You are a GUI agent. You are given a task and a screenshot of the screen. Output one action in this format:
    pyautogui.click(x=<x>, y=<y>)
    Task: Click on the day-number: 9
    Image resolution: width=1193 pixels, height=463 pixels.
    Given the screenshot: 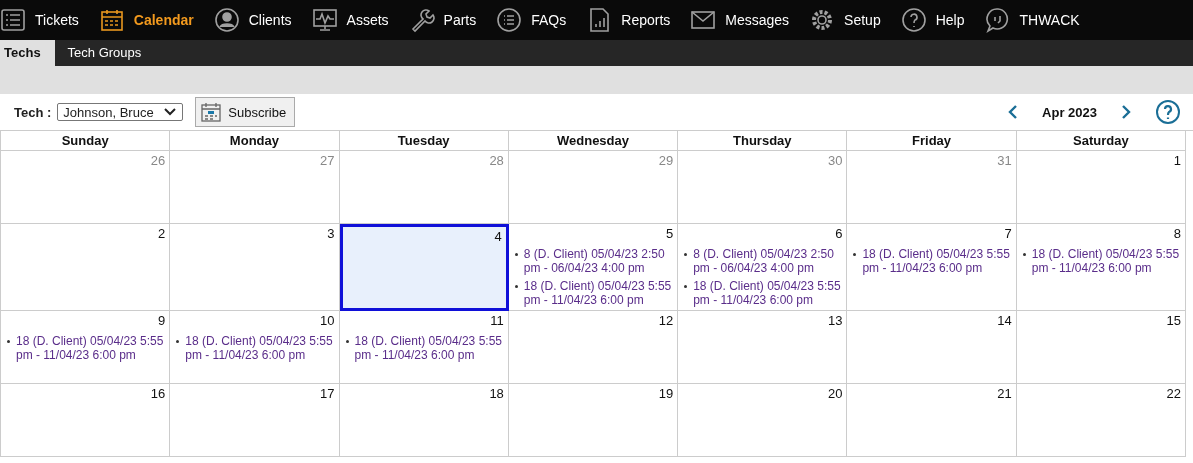 What is the action you would take?
    pyautogui.click(x=162, y=320)
    